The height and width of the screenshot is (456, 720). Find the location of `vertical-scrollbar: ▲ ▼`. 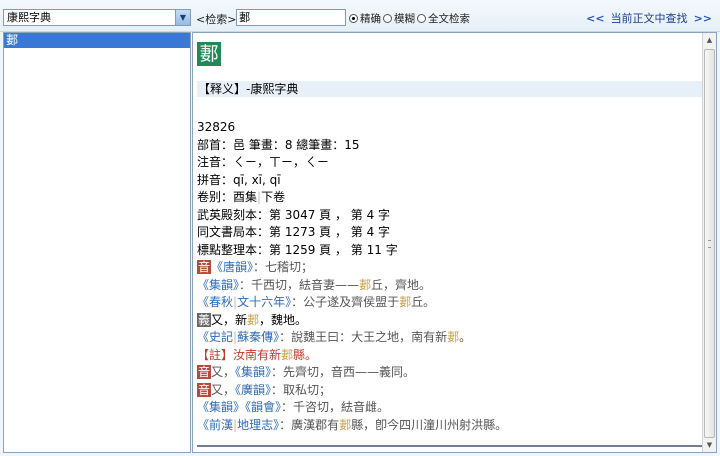

vertical-scrollbar: ▲ ▼ is located at coordinates (709, 242).